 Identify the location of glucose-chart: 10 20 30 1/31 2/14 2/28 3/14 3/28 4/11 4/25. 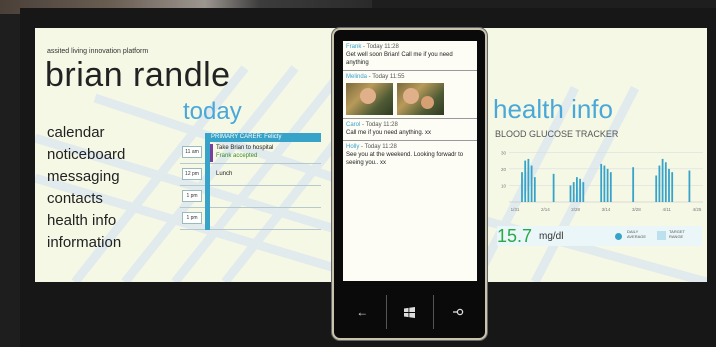
(602, 181).